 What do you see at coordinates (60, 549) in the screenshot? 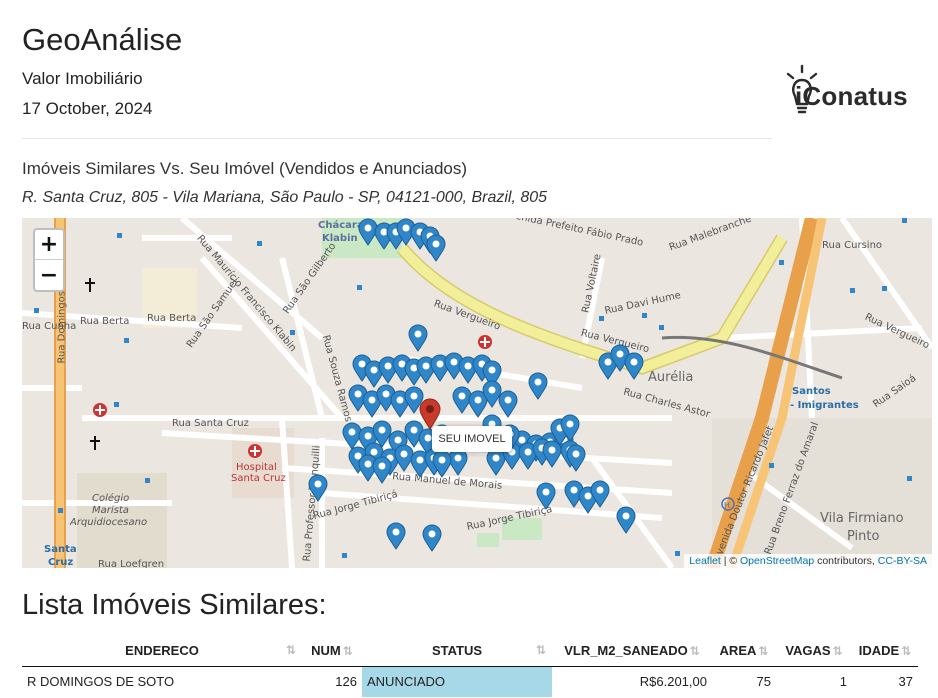
I see `map-label: Santa` at bounding box center [60, 549].